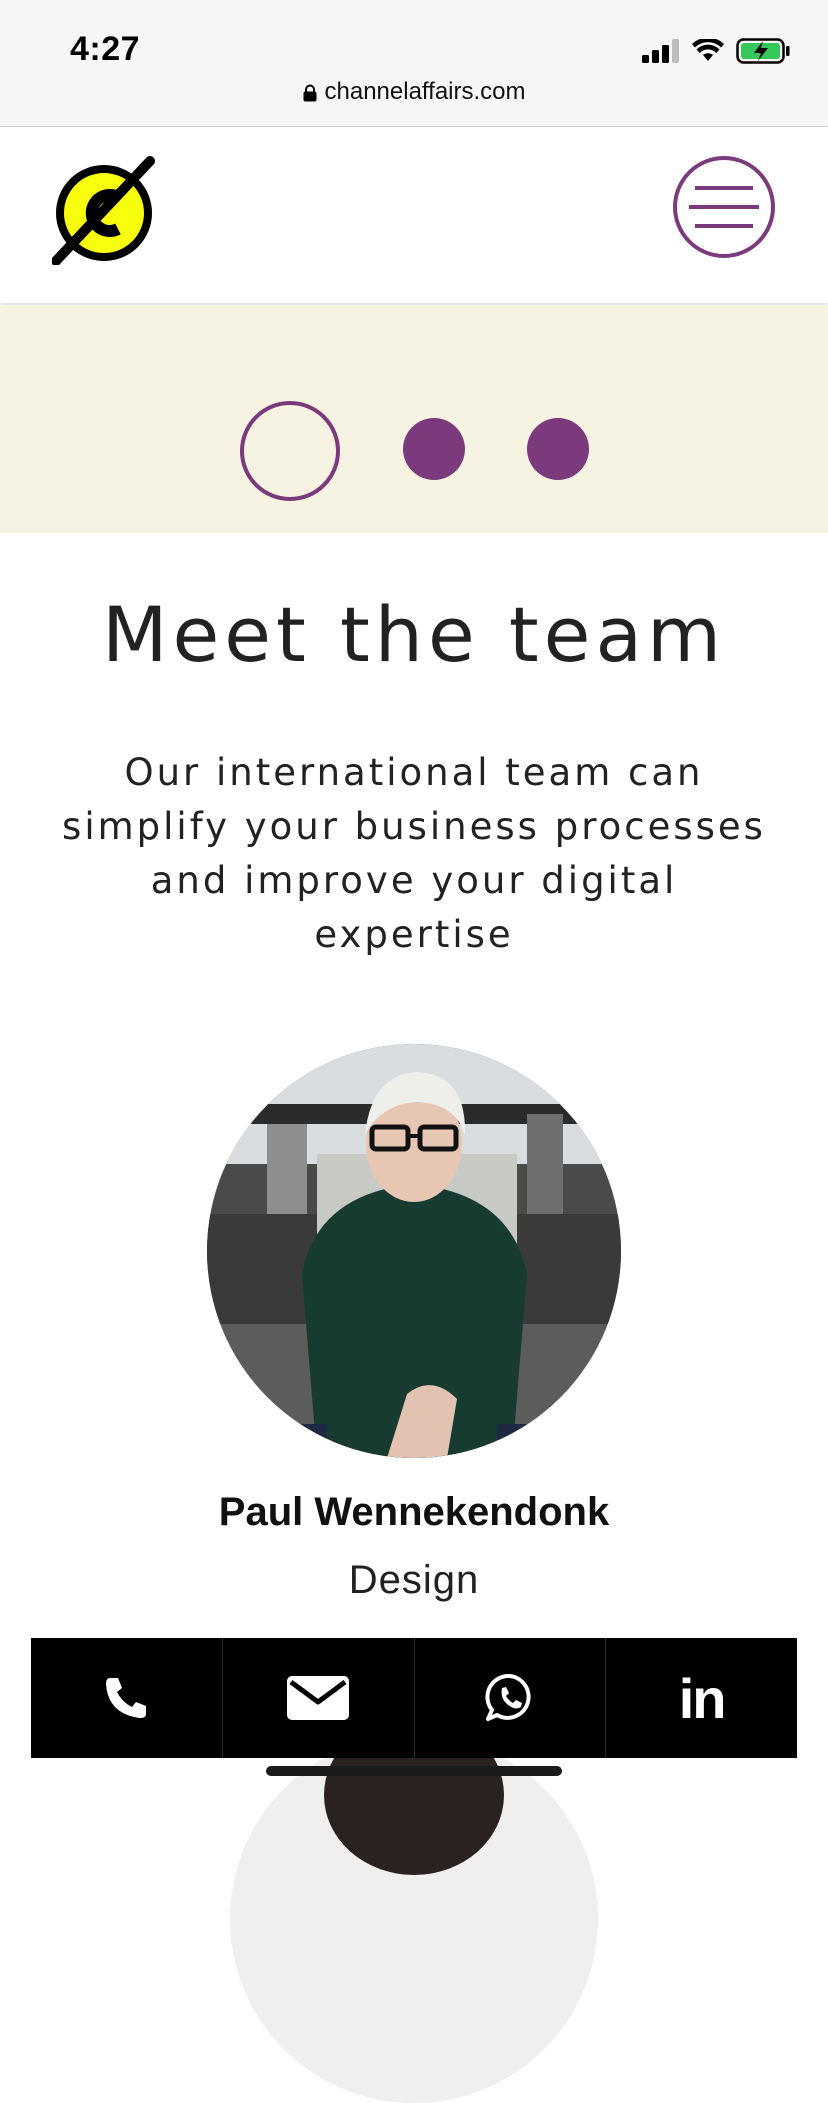  I want to click on page-title: Meet the team, so click(414, 634).